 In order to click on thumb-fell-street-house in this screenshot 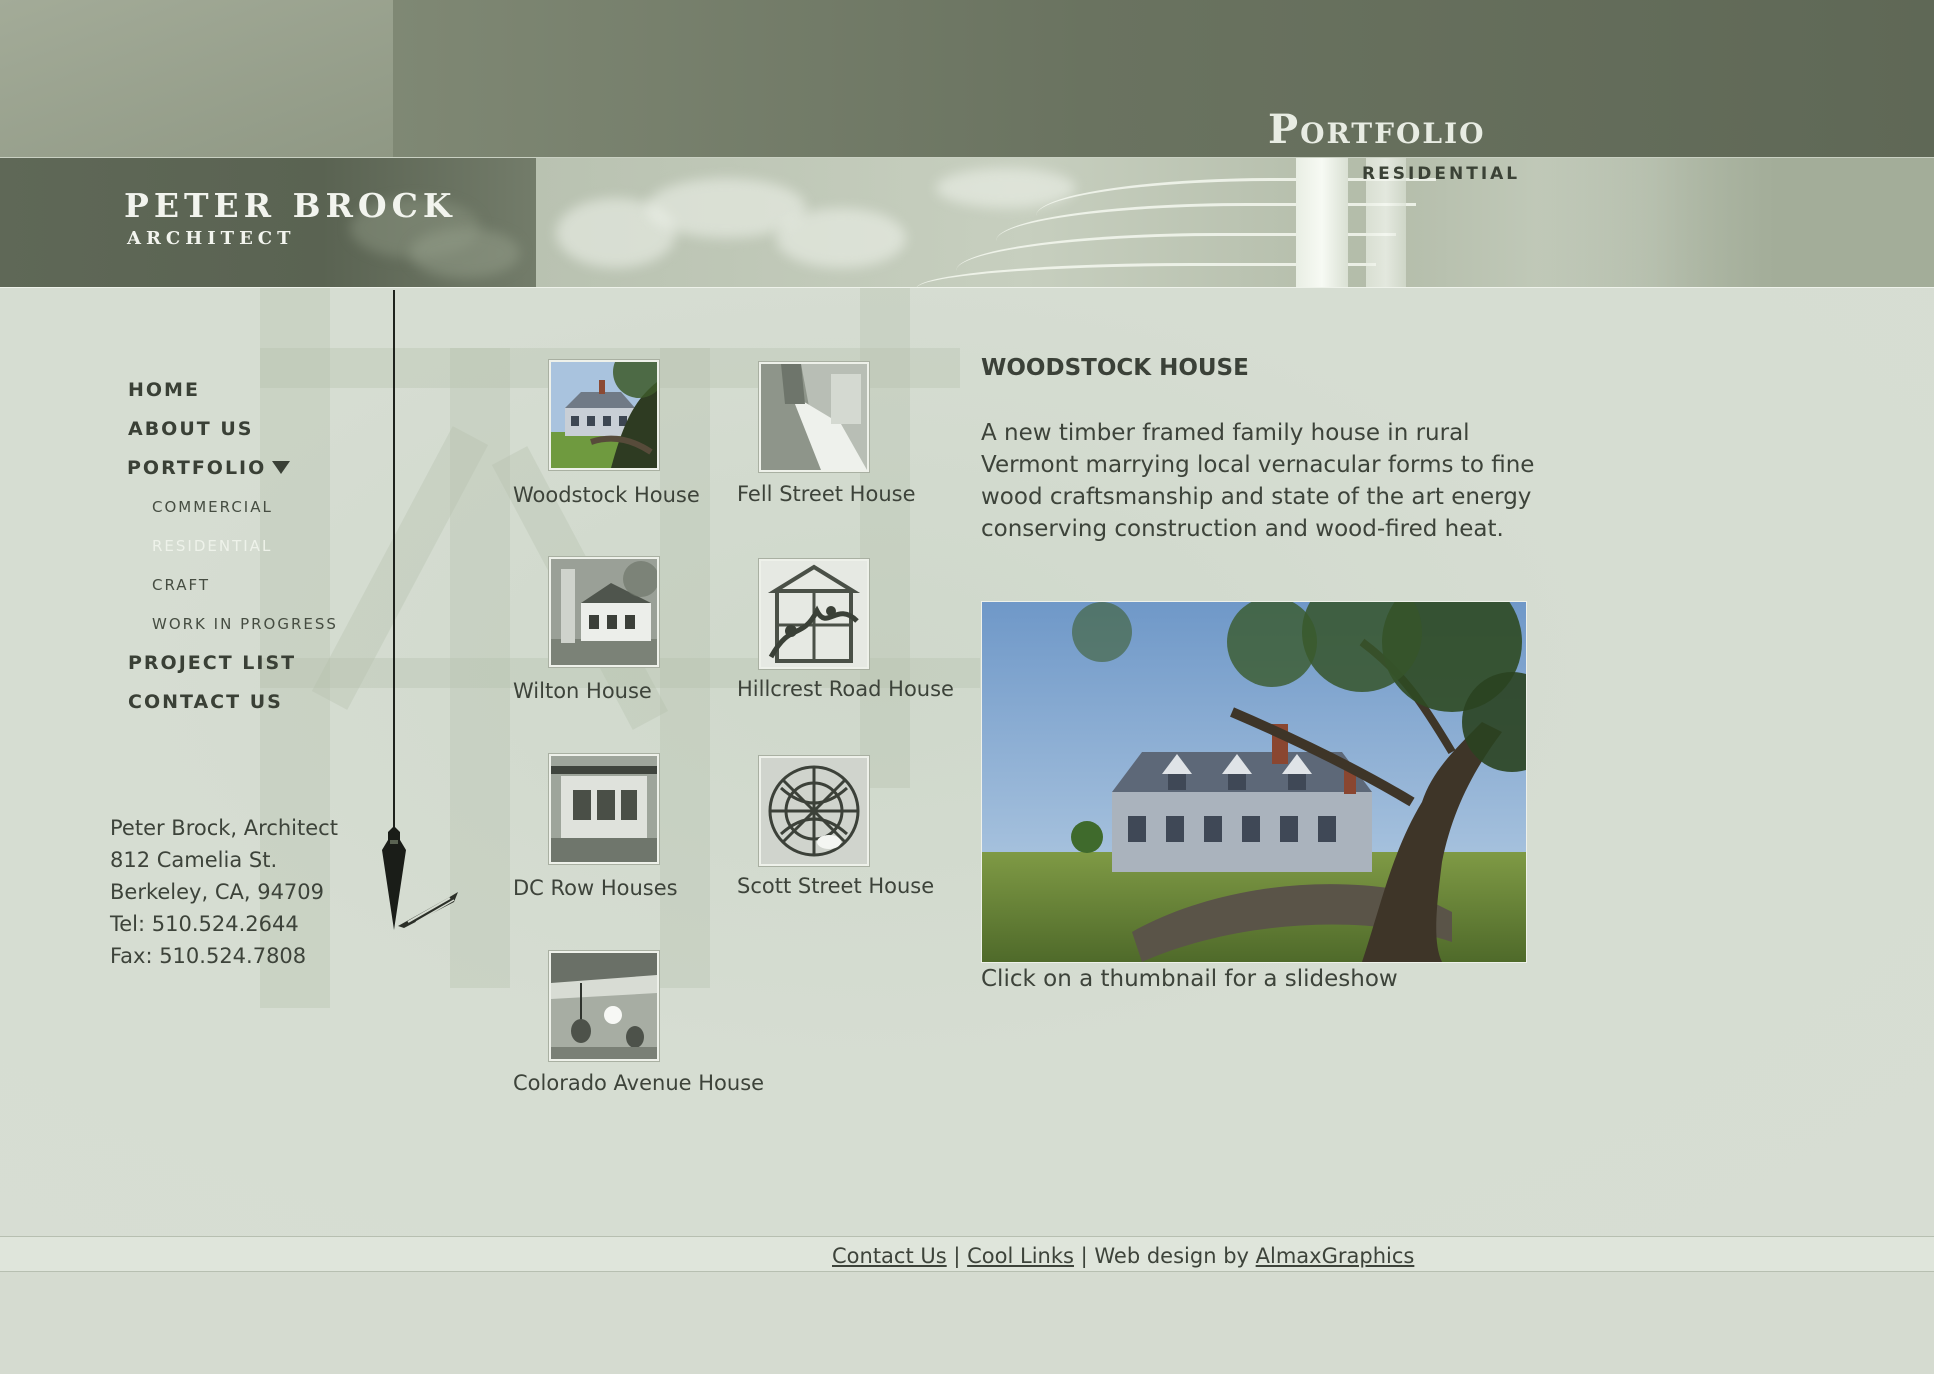, I will do `click(814, 417)`.